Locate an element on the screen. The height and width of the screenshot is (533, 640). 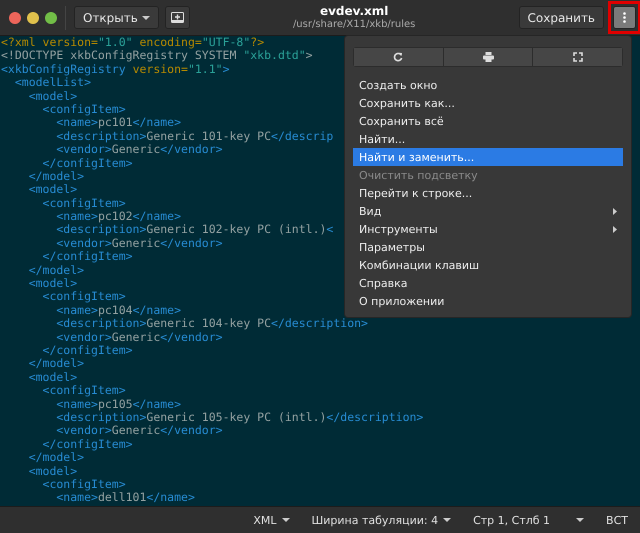
menu-item: Инструменты is located at coordinates (488, 229).